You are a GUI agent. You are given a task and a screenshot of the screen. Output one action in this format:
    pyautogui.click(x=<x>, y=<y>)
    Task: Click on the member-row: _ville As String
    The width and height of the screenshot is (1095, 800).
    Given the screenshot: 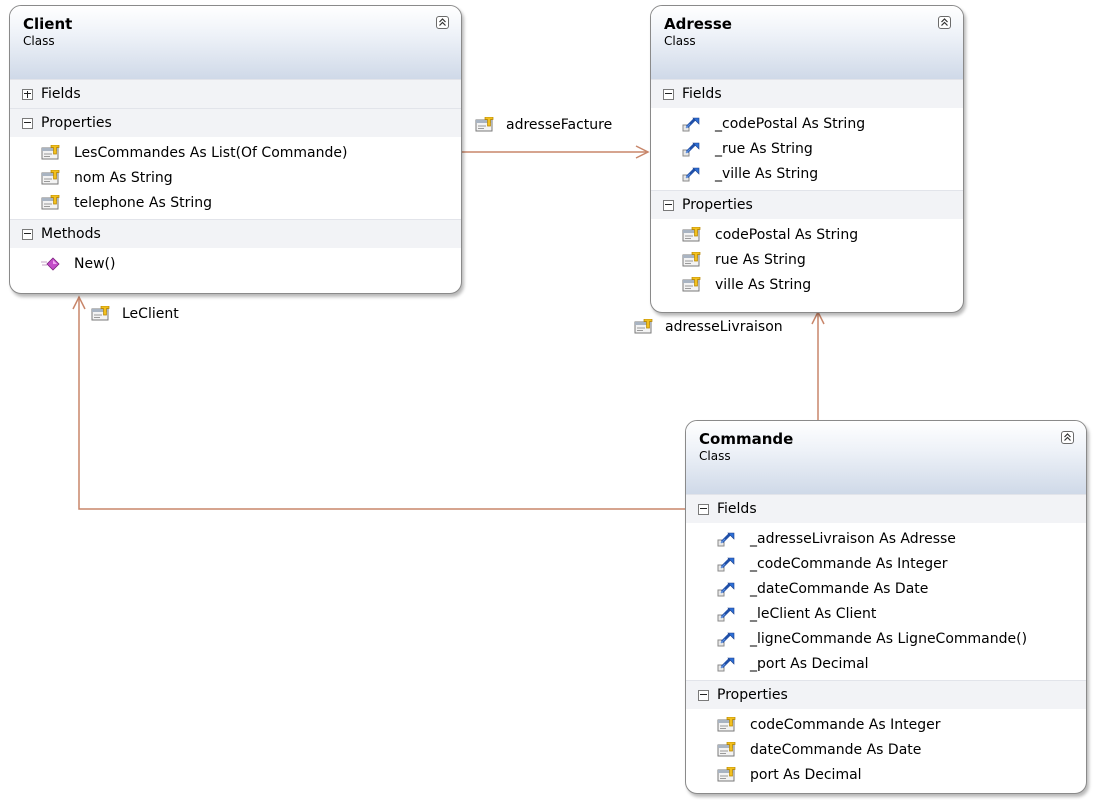 What is the action you would take?
    pyautogui.click(x=807, y=173)
    